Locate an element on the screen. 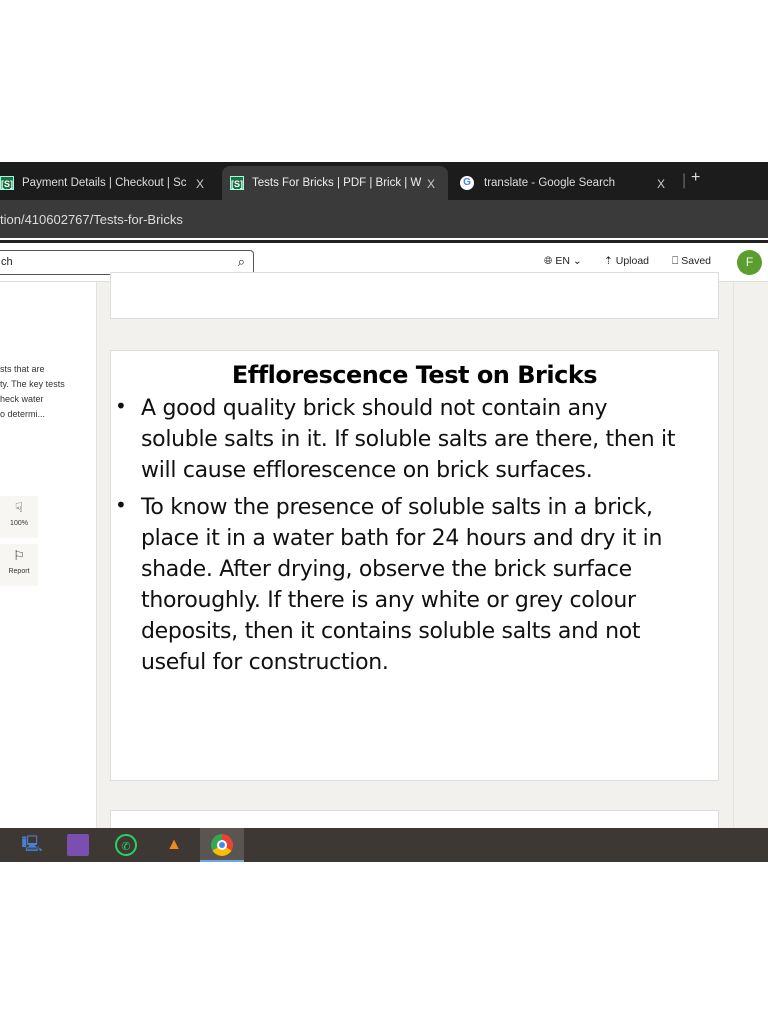  tab-tests-for-bricks: [S] Tests For Bricks | PDF | Brick | W X is located at coordinates (335, 183).